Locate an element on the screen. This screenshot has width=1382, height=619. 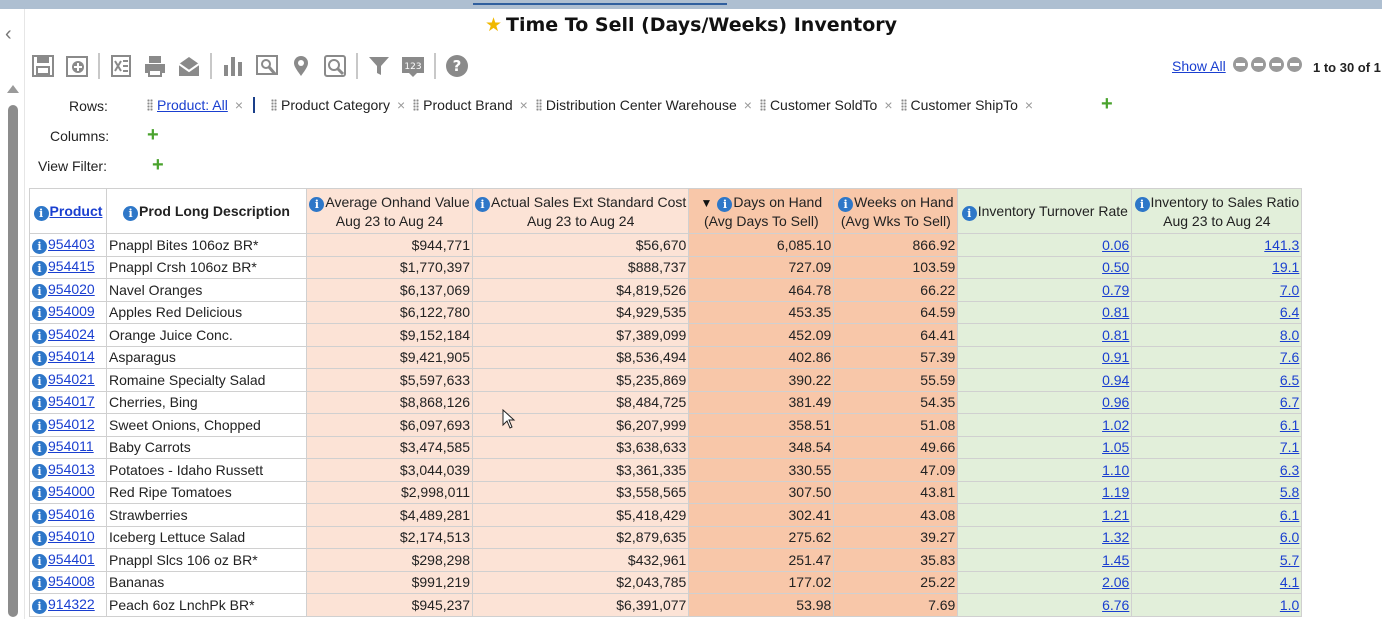
row-dimension-product-brand: Product Brand × is located at coordinates (470, 105).